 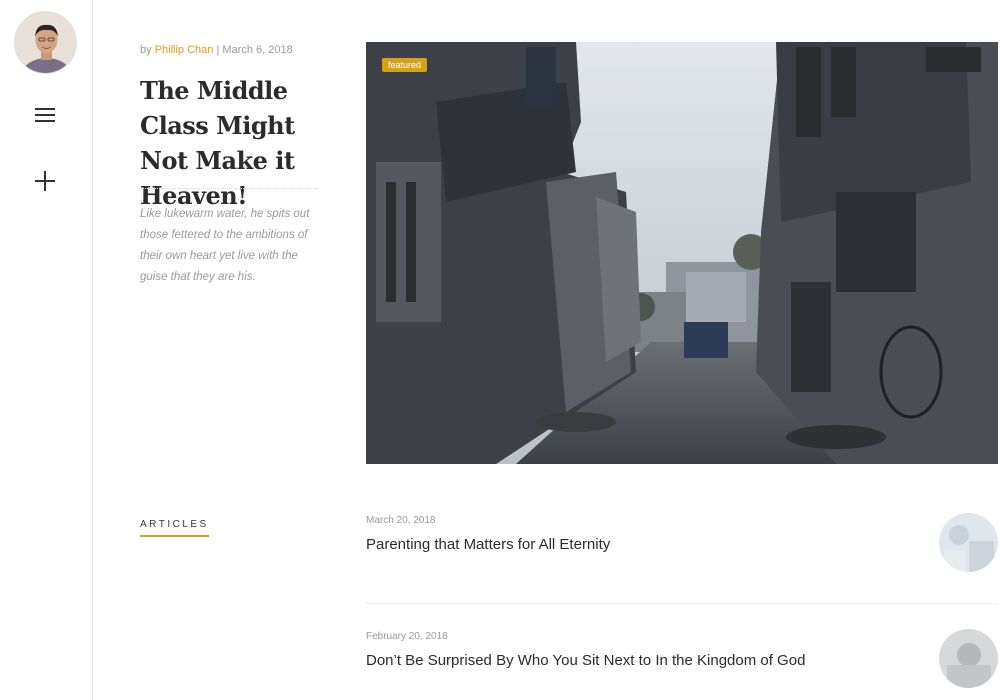 I want to click on user-avatar, so click(x=45, y=42).